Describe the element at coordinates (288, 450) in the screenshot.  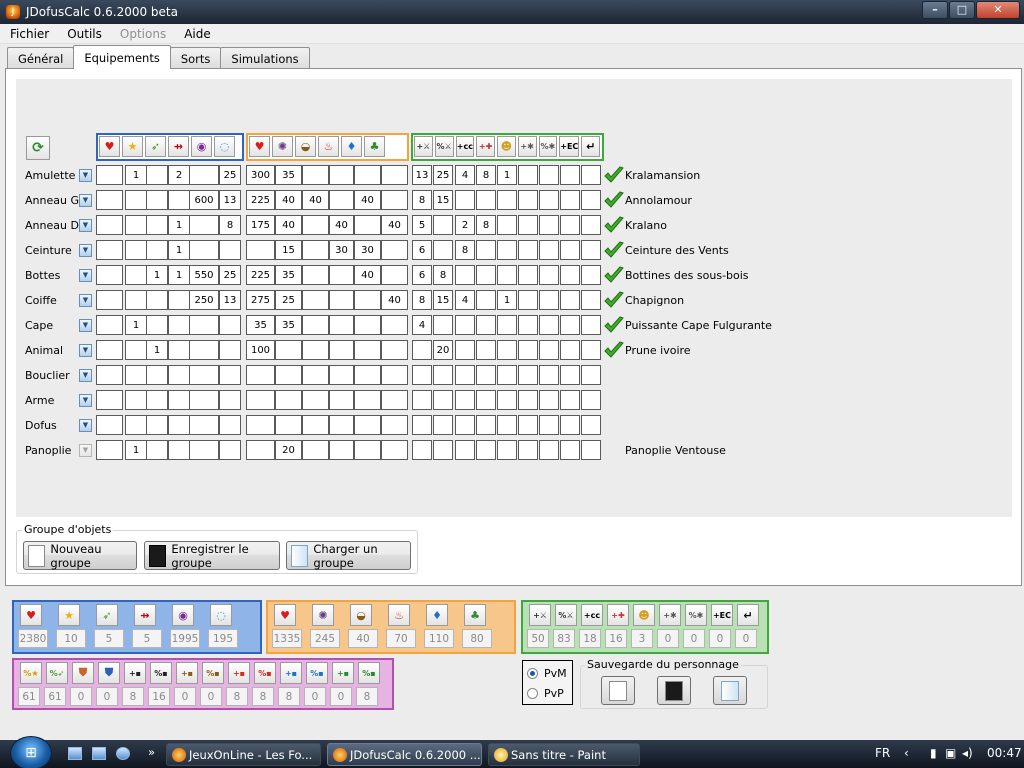
I see `stat-cell: 20` at that location.